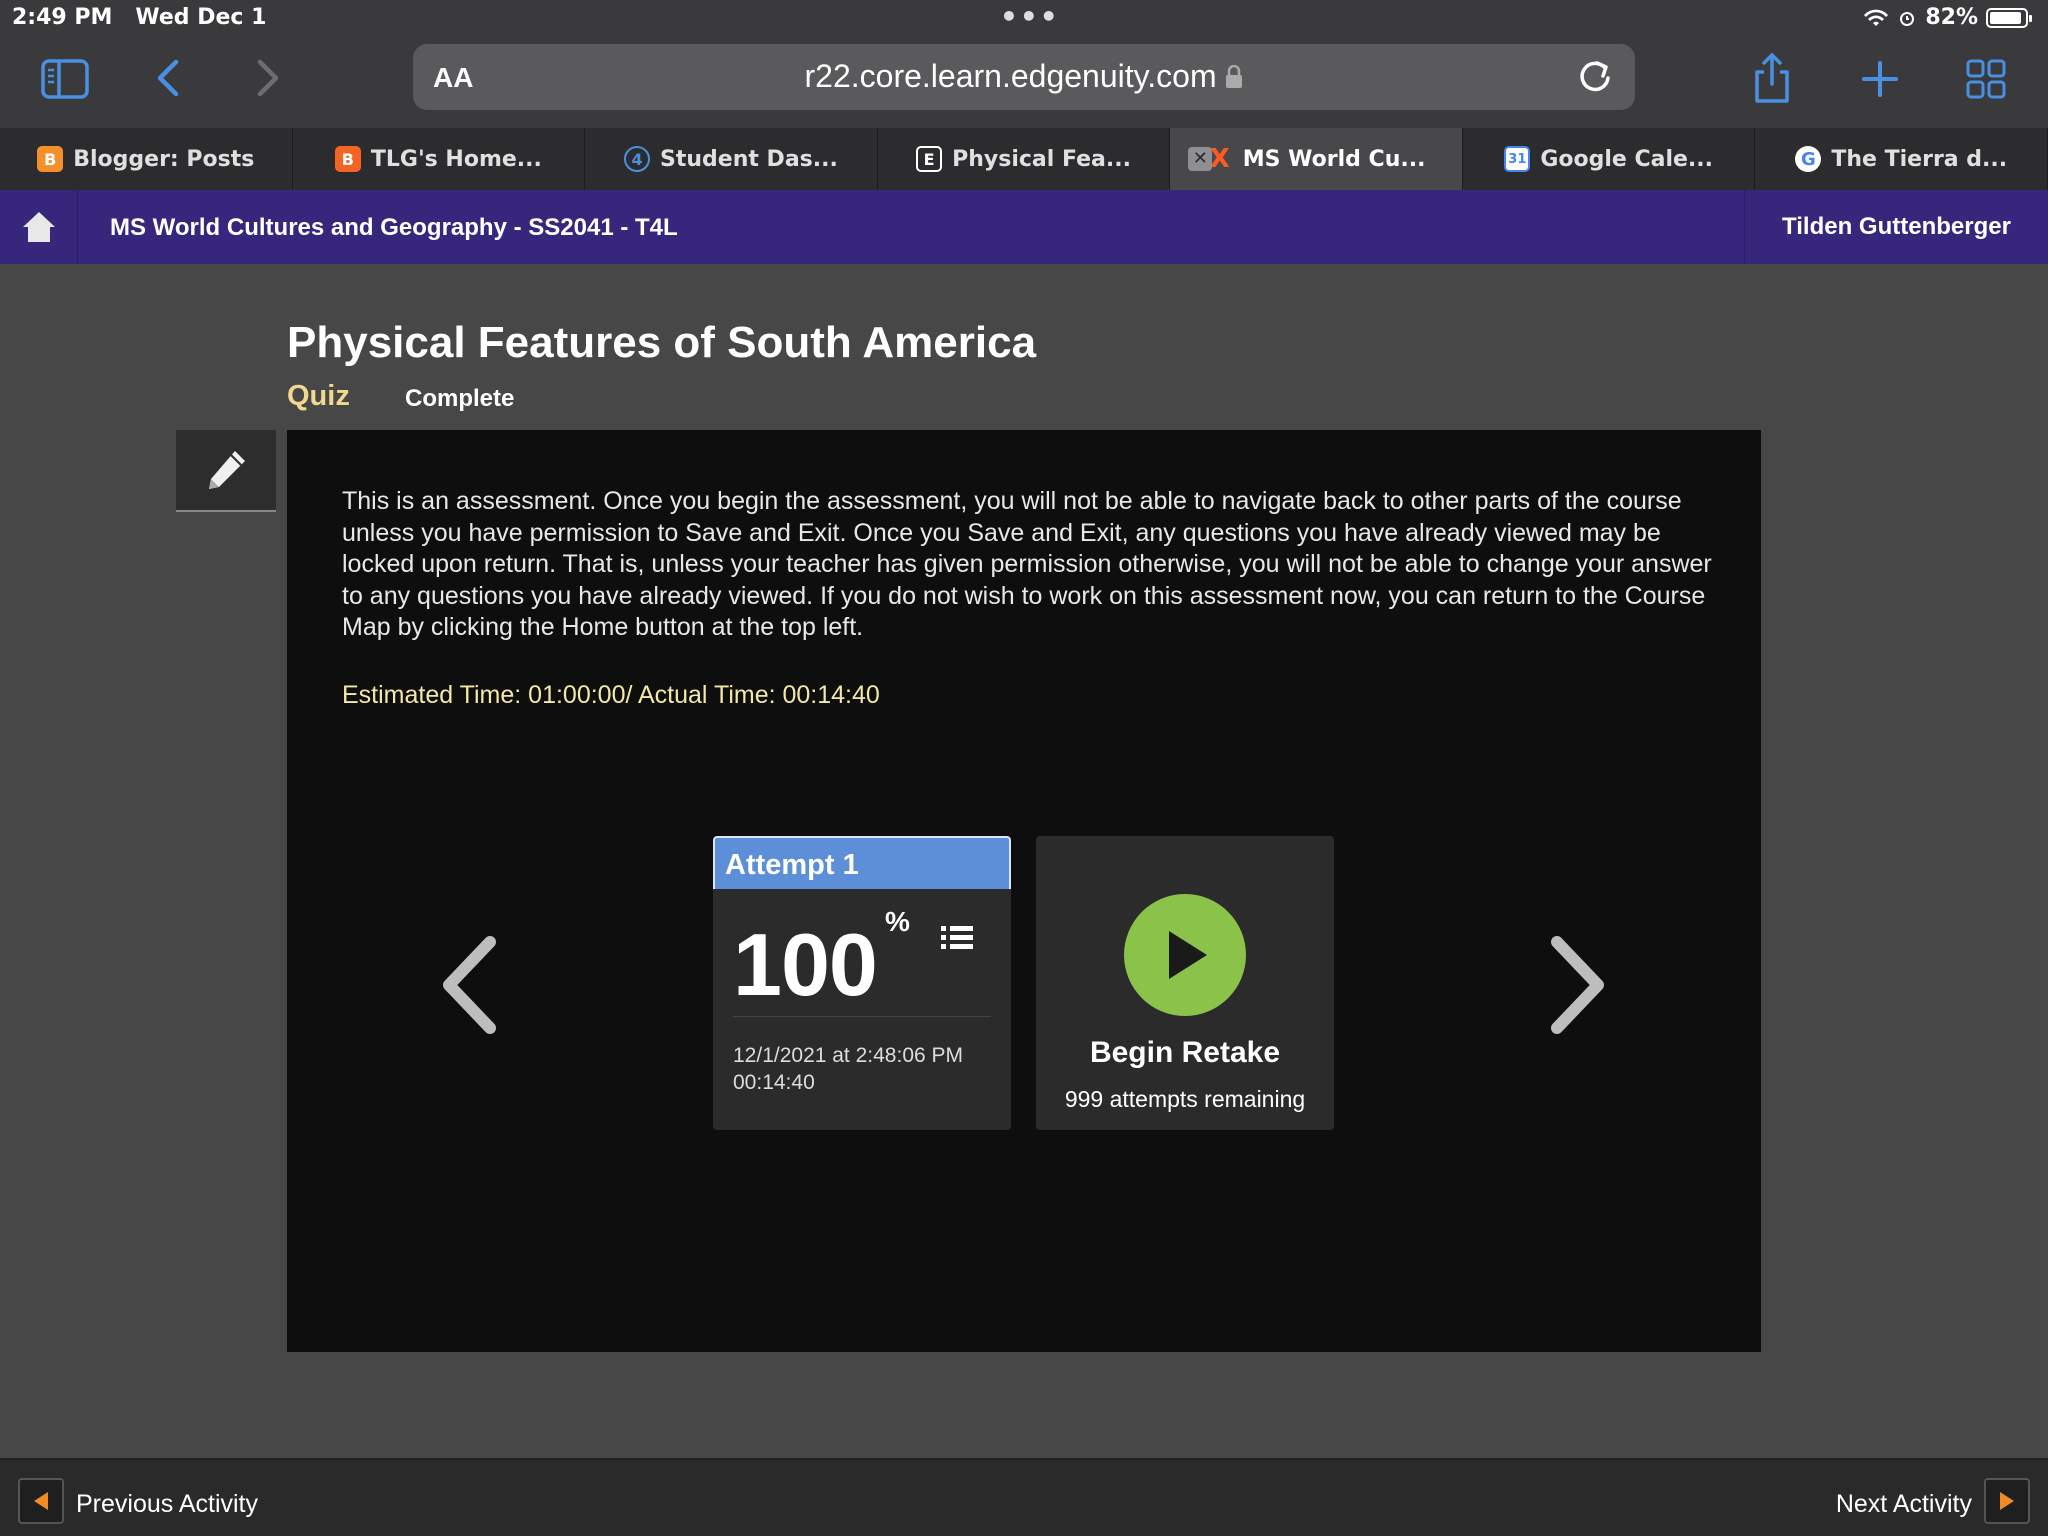  I want to click on calendar-icon: 31, so click(1517, 159).